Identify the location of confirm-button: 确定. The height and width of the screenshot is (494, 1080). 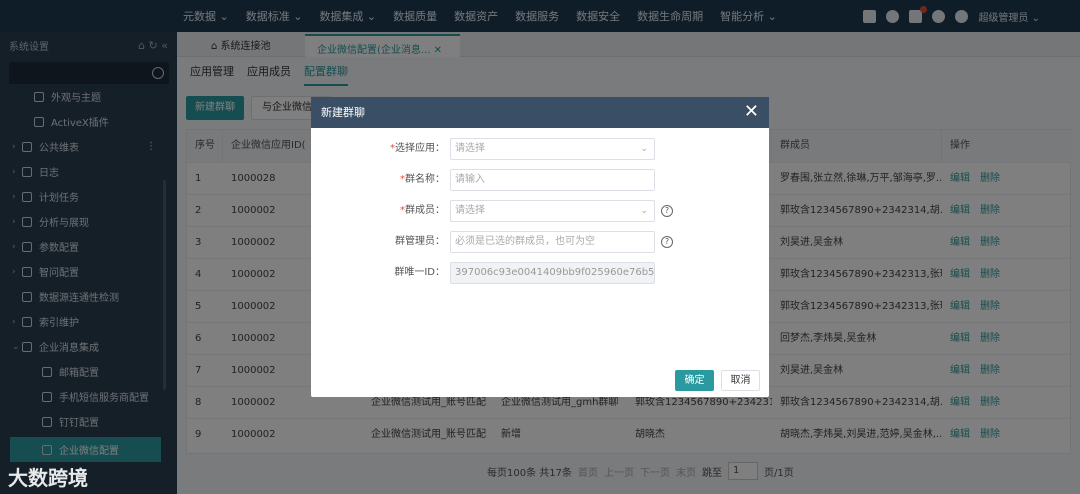
(694, 380).